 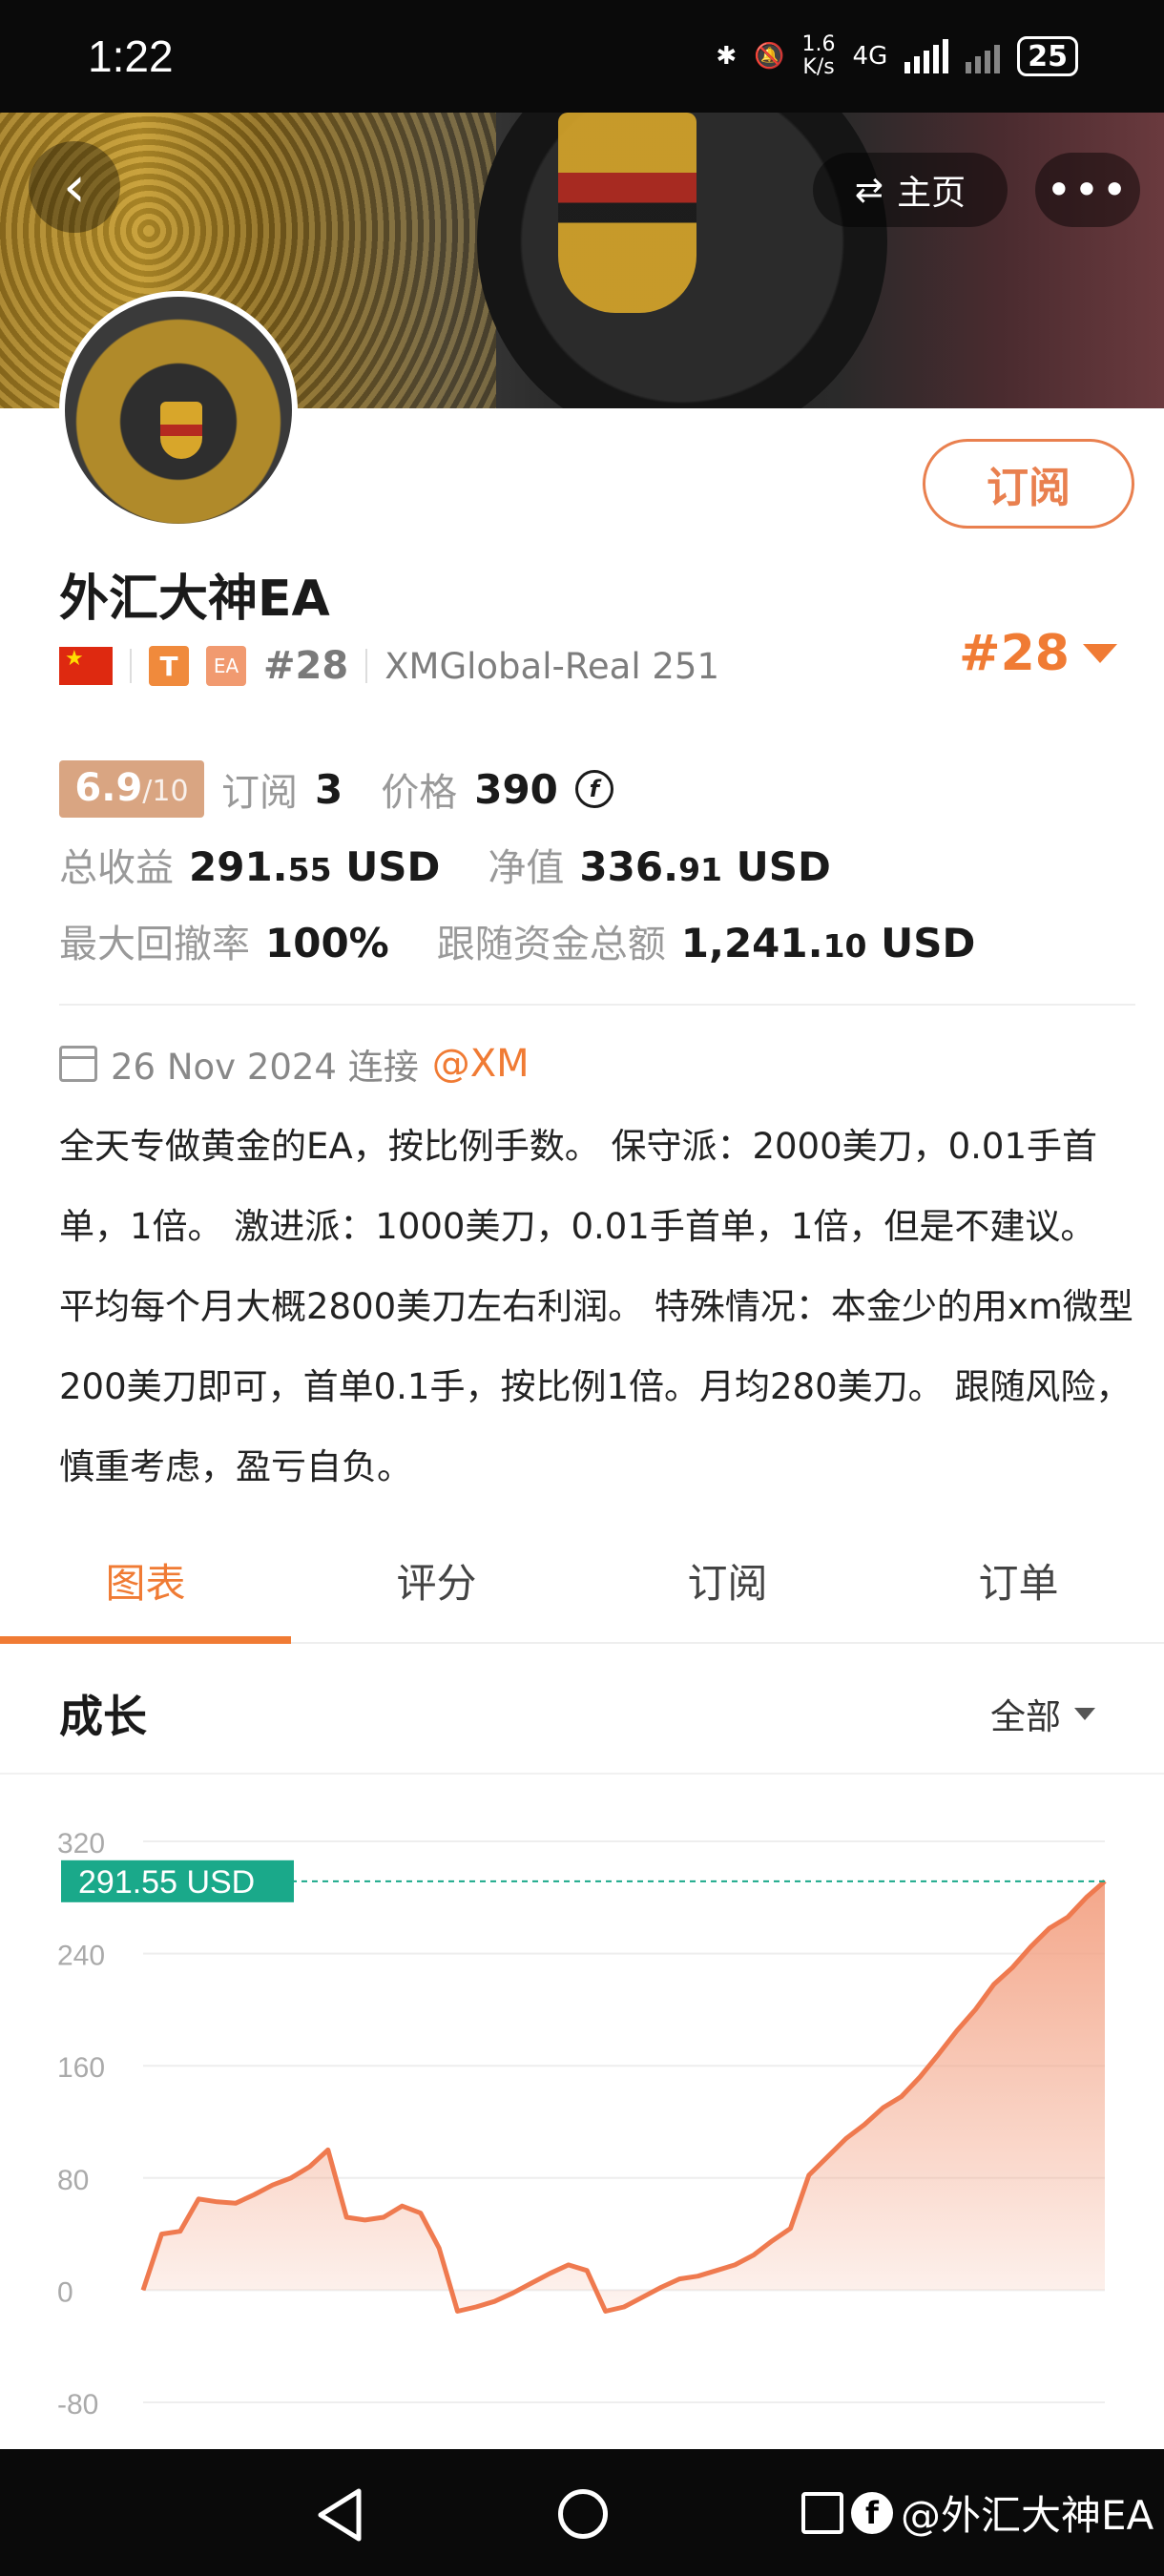 I want to click on coin-icon: f, so click(x=593, y=789).